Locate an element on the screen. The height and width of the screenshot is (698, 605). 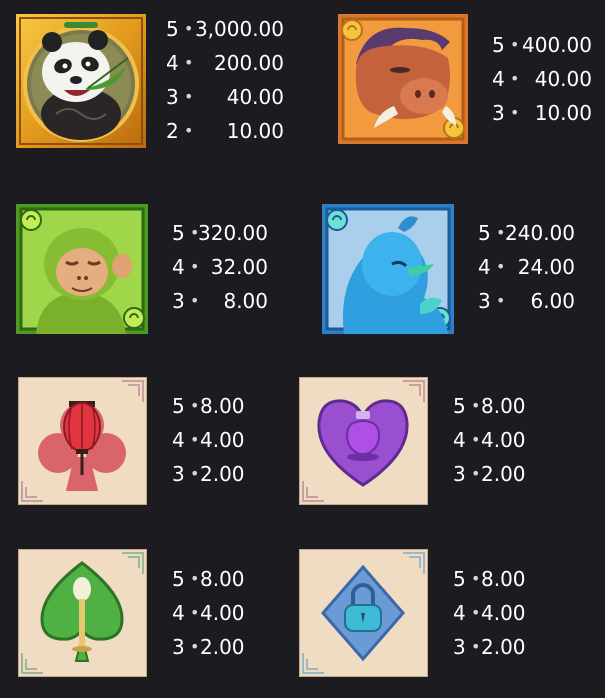
panda-symbol-icon is located at coordinates (81, 81).